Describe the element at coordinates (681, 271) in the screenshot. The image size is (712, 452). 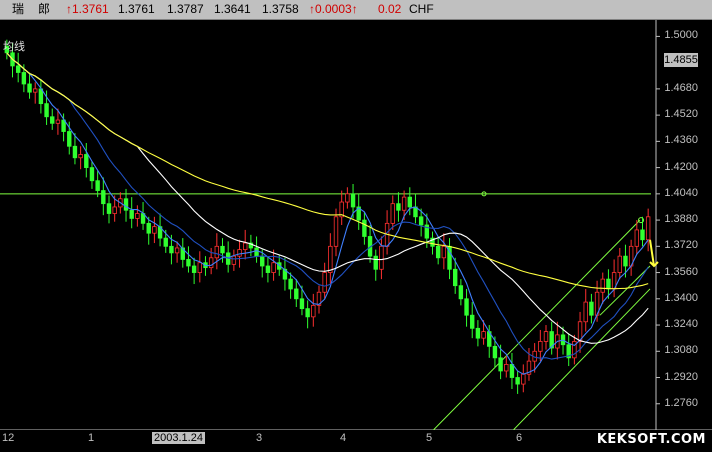
I see `y-tick-label: 1.3560` at that location.